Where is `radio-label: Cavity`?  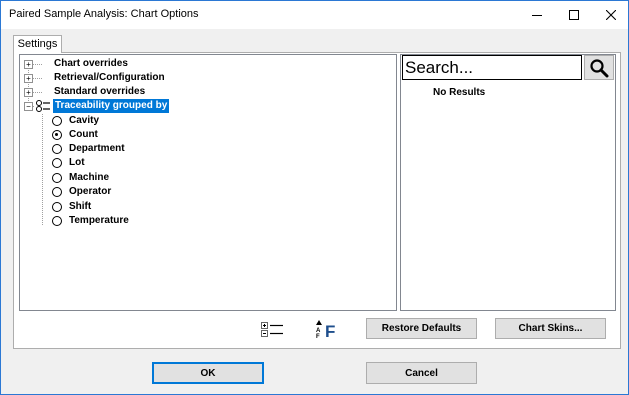 radio-label: Cavity is located at coordinates (84, 120).